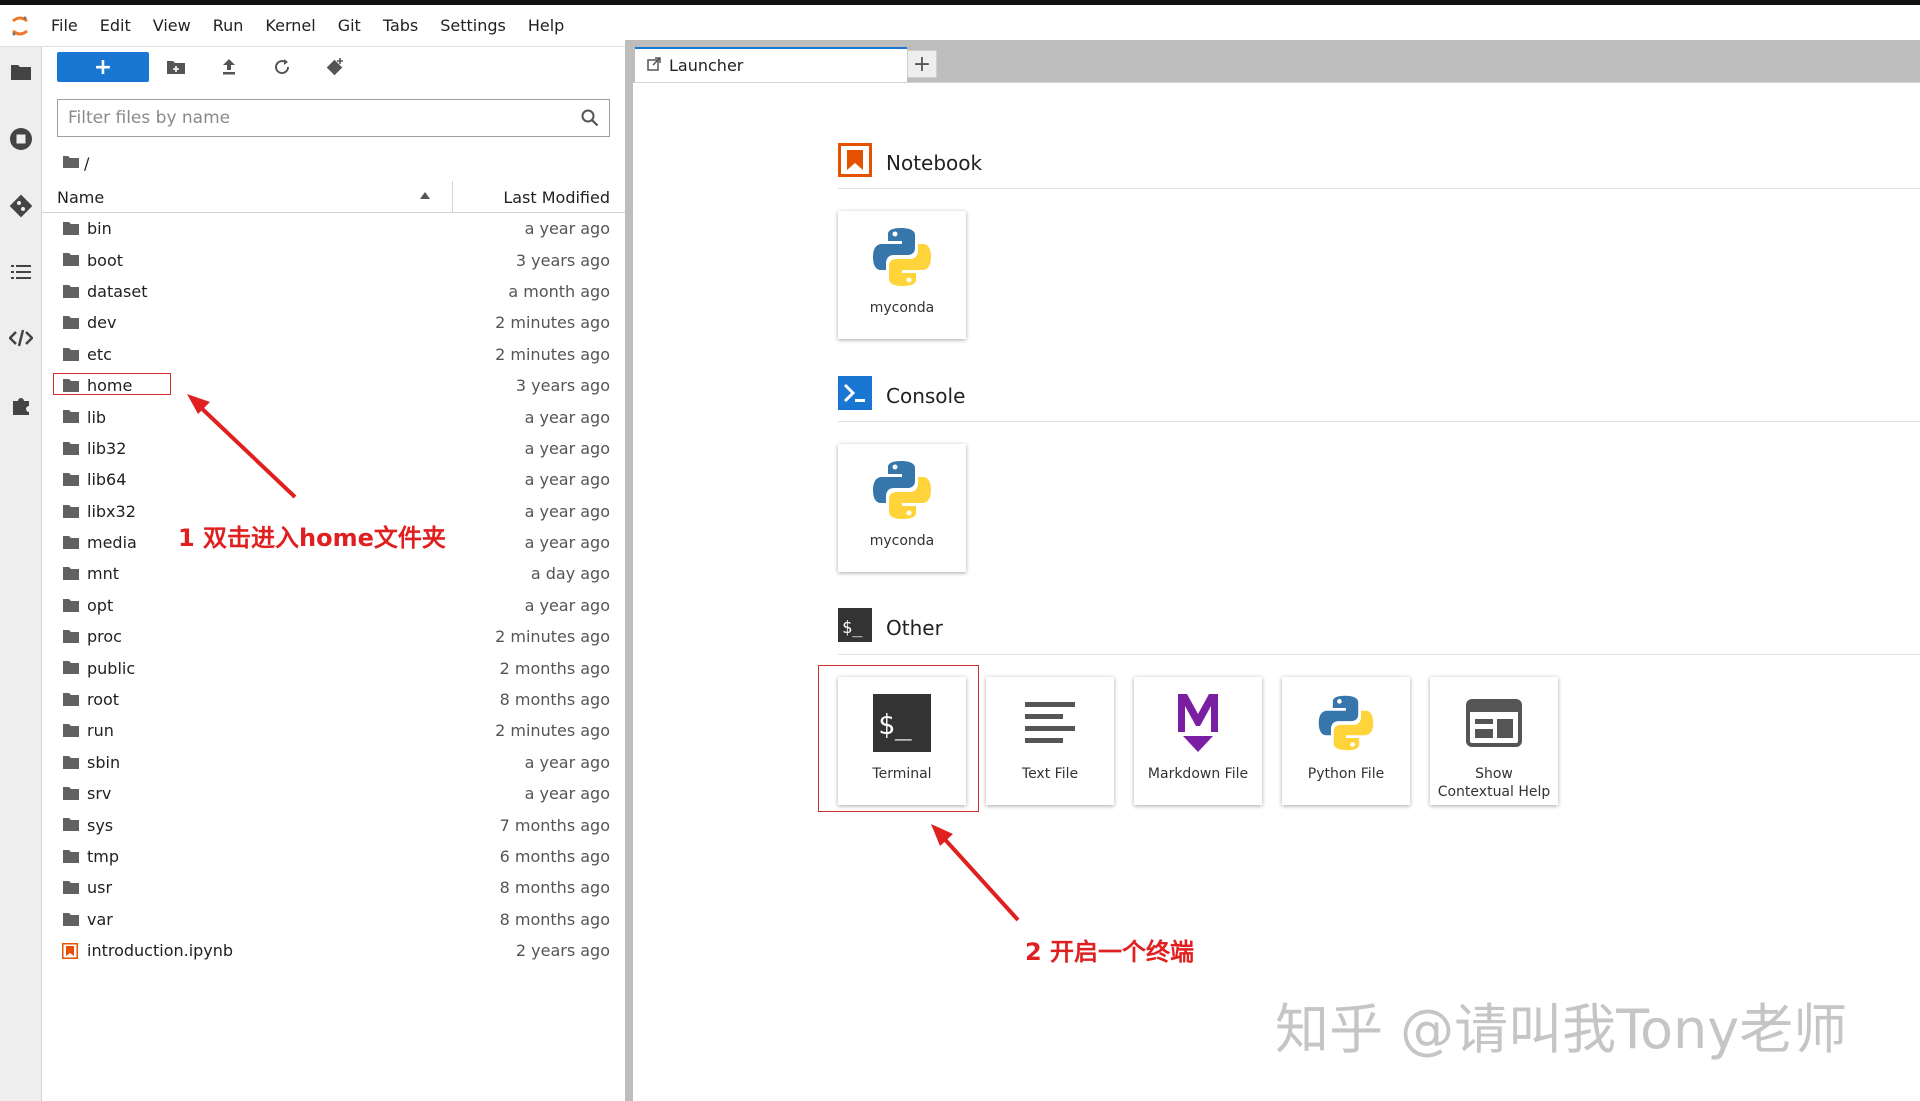  What do you see at coordinates (312, 538) in the screenshot?
I see `annotation-step1: 1 双击进入home文件夹` at bounding box center [312, 538].